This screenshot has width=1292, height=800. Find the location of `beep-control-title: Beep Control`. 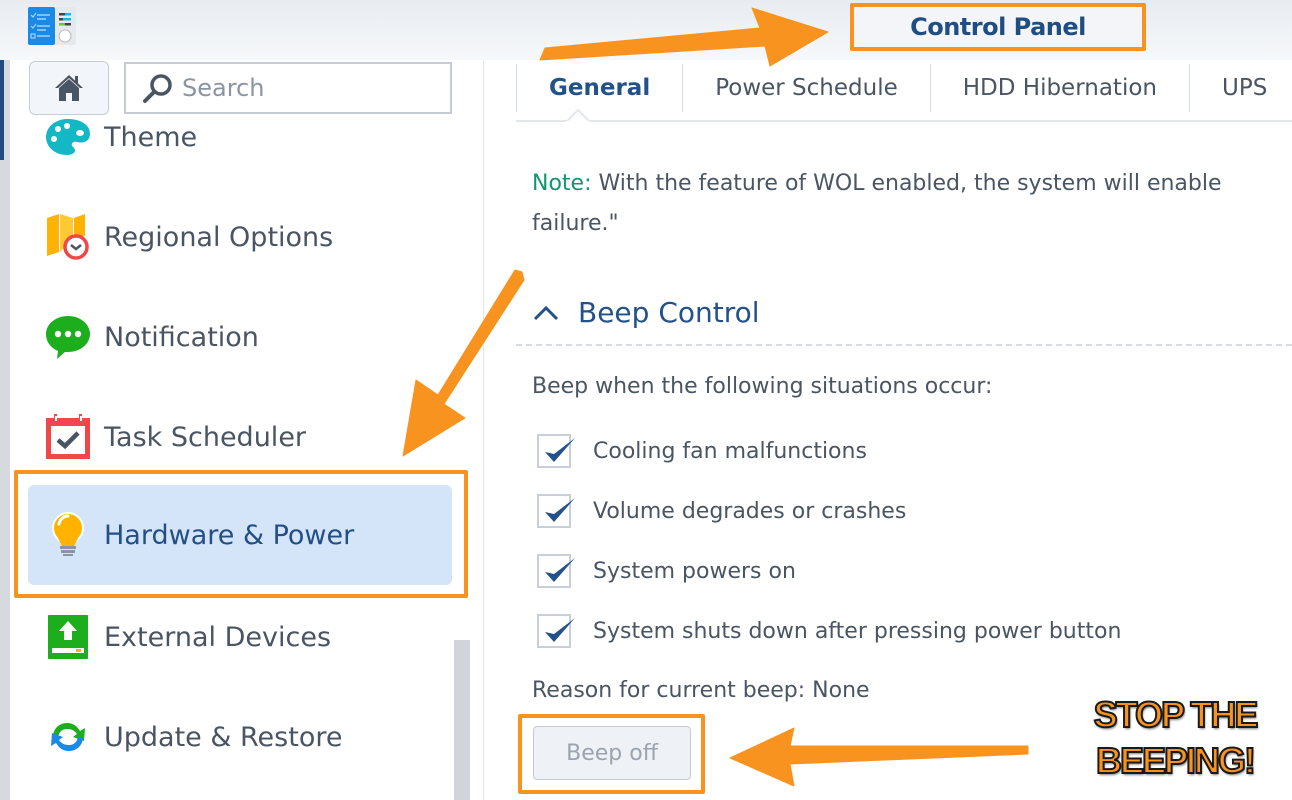

beep-control-title: Beep Control is located at coordinates (669, 312).